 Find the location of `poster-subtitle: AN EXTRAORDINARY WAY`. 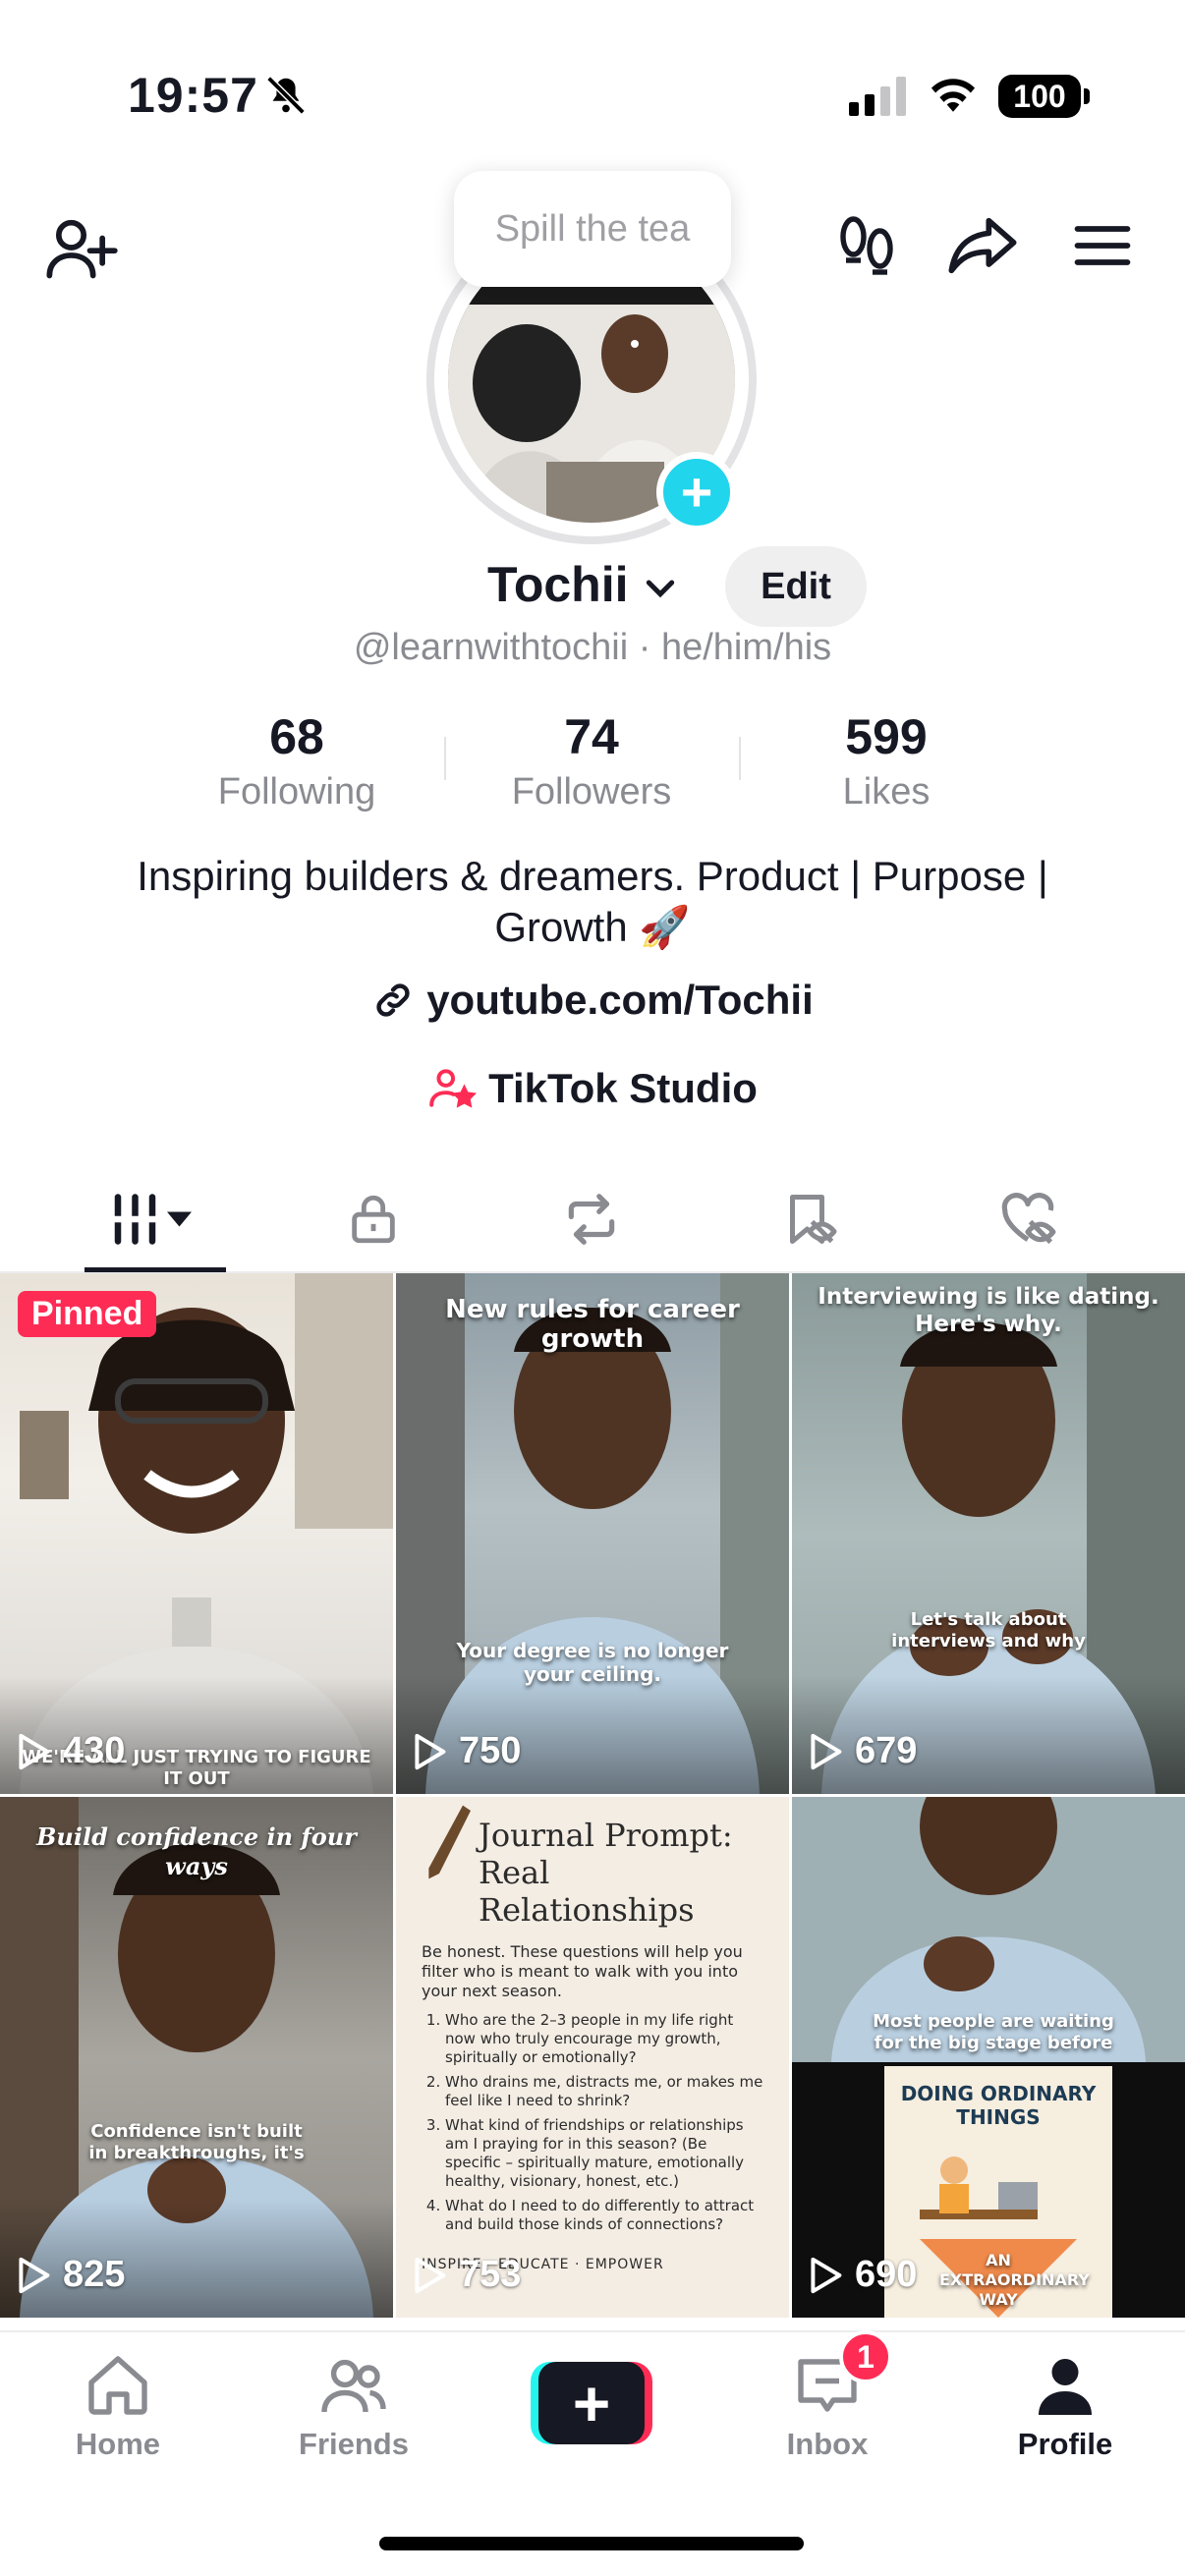

poster-subtitle: AN EXTRAORDINARY WAY is located at coordinates (1014, 2280).